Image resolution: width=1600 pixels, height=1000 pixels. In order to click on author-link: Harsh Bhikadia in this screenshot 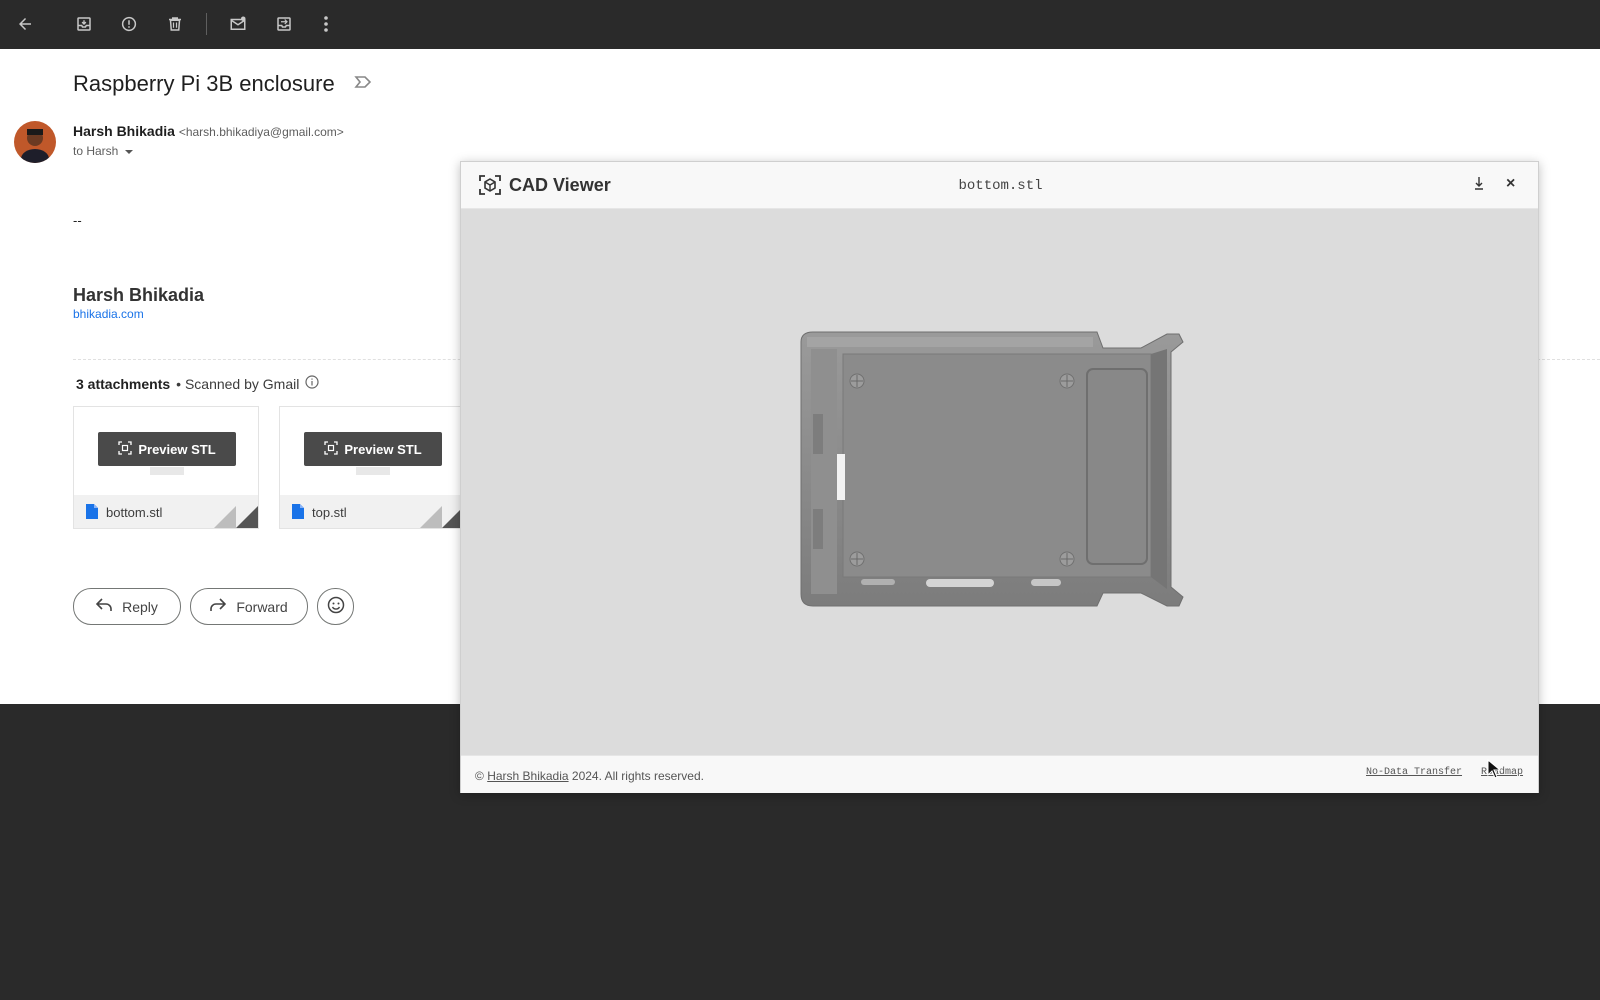, I will do `click(527, 776)`.